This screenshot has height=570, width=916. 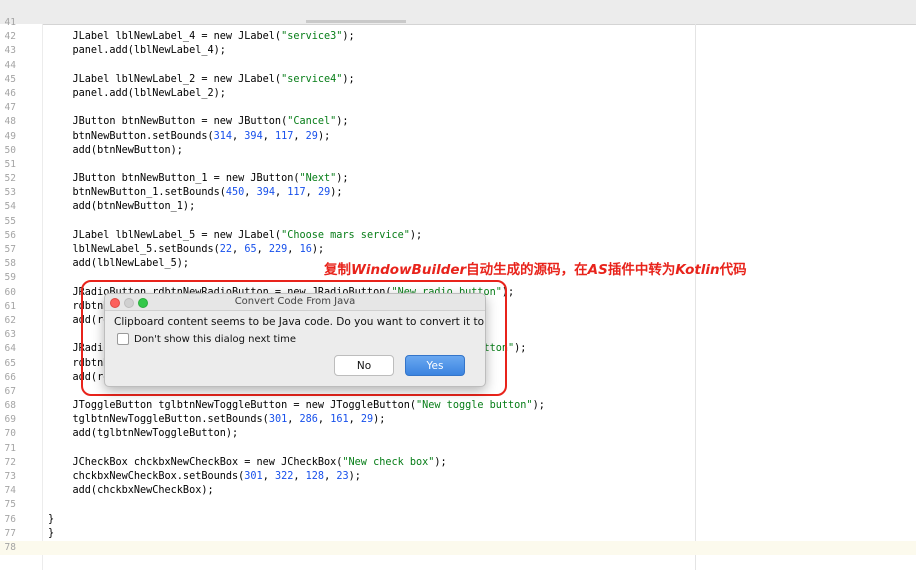 I want to click on line-number: 55, so click(x=10, y=221).